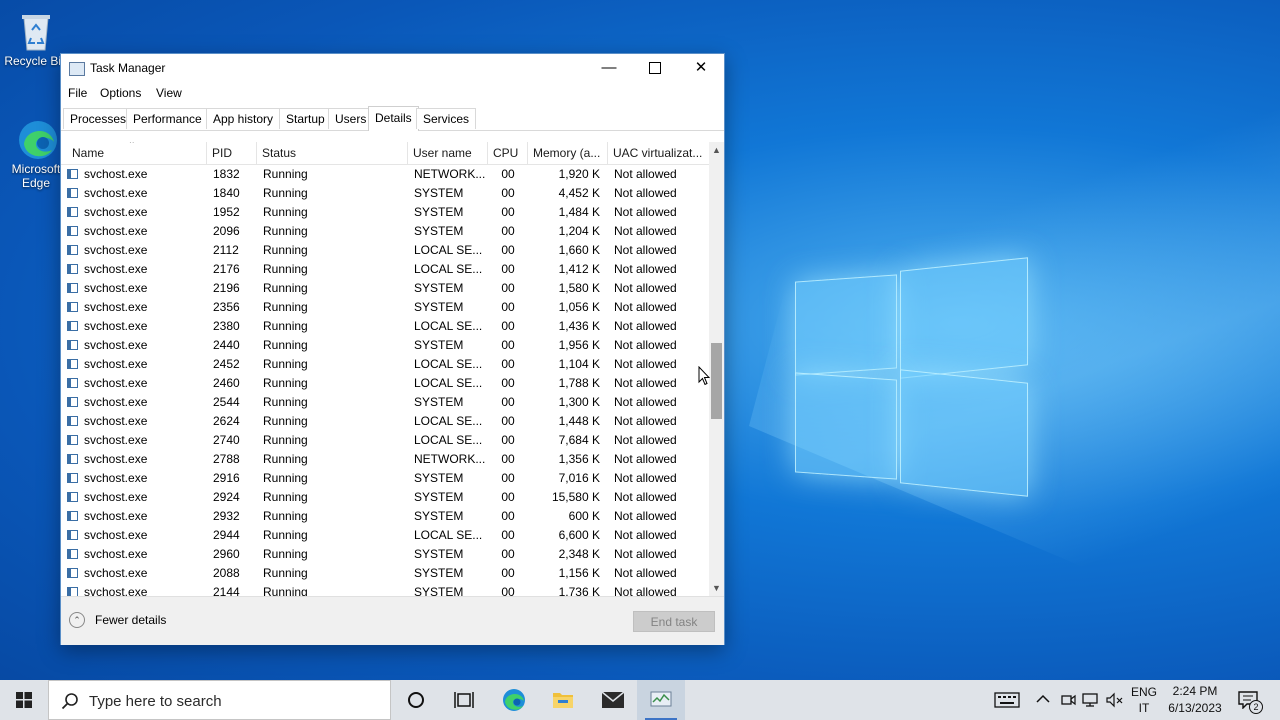  What do you see at coordinates (305, 118) in the screenshot?
I see `tab-startup: Startup` at bounding box center [305, 118].